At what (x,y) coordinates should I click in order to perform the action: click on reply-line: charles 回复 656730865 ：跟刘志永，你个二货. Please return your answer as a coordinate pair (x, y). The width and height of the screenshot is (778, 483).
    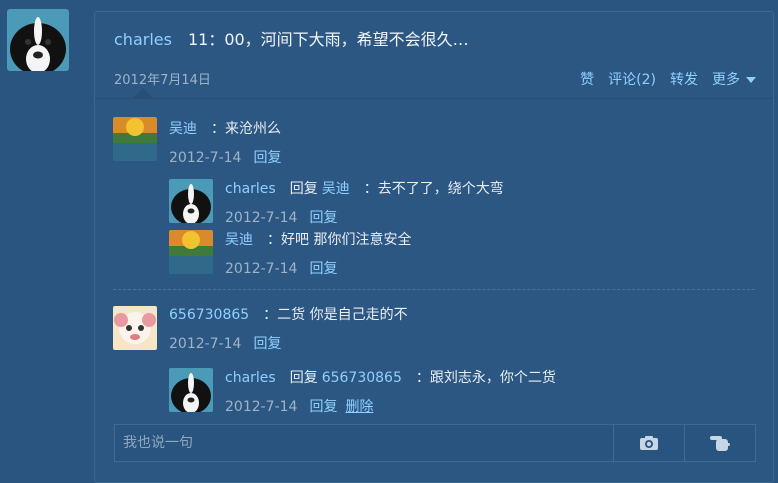
    Looking at the image, I should click on (390, 377).